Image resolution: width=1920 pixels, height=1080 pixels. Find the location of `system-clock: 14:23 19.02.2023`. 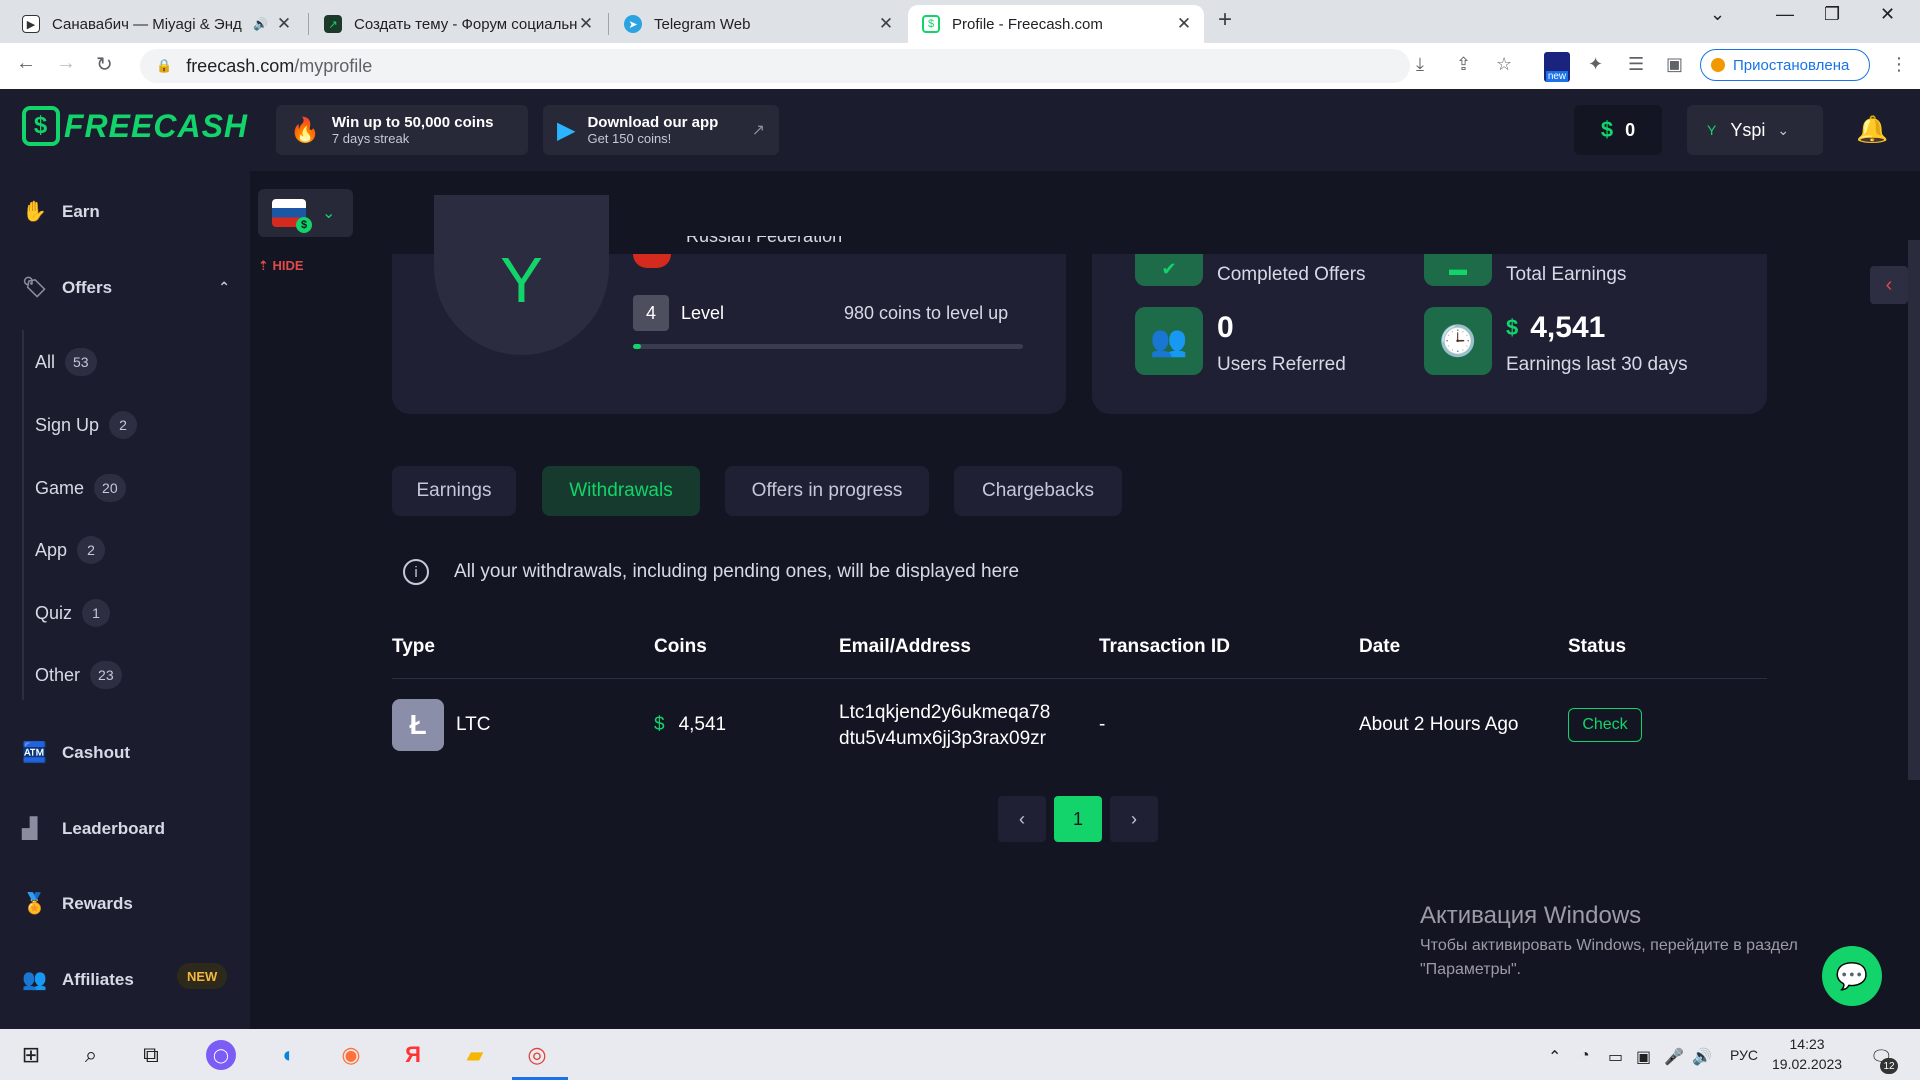

system-clock: 14:23 19.02.2023 is located at coordinates (1807, 1054).